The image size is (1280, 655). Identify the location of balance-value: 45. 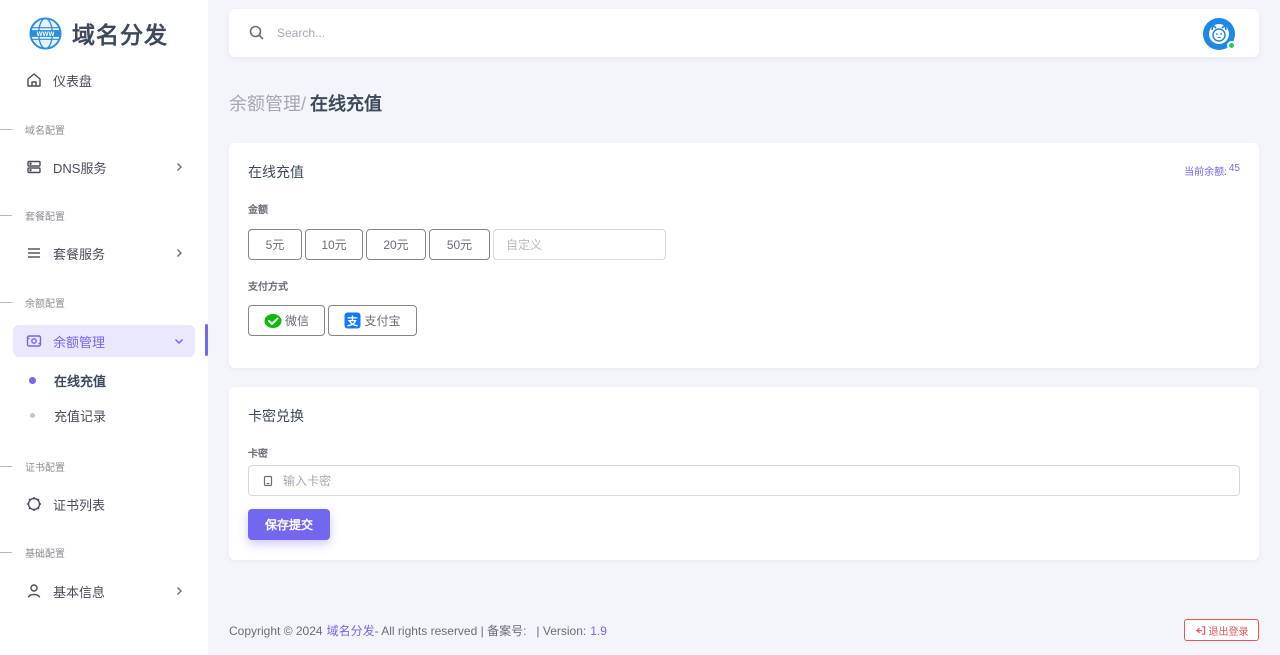
(1234, 168).